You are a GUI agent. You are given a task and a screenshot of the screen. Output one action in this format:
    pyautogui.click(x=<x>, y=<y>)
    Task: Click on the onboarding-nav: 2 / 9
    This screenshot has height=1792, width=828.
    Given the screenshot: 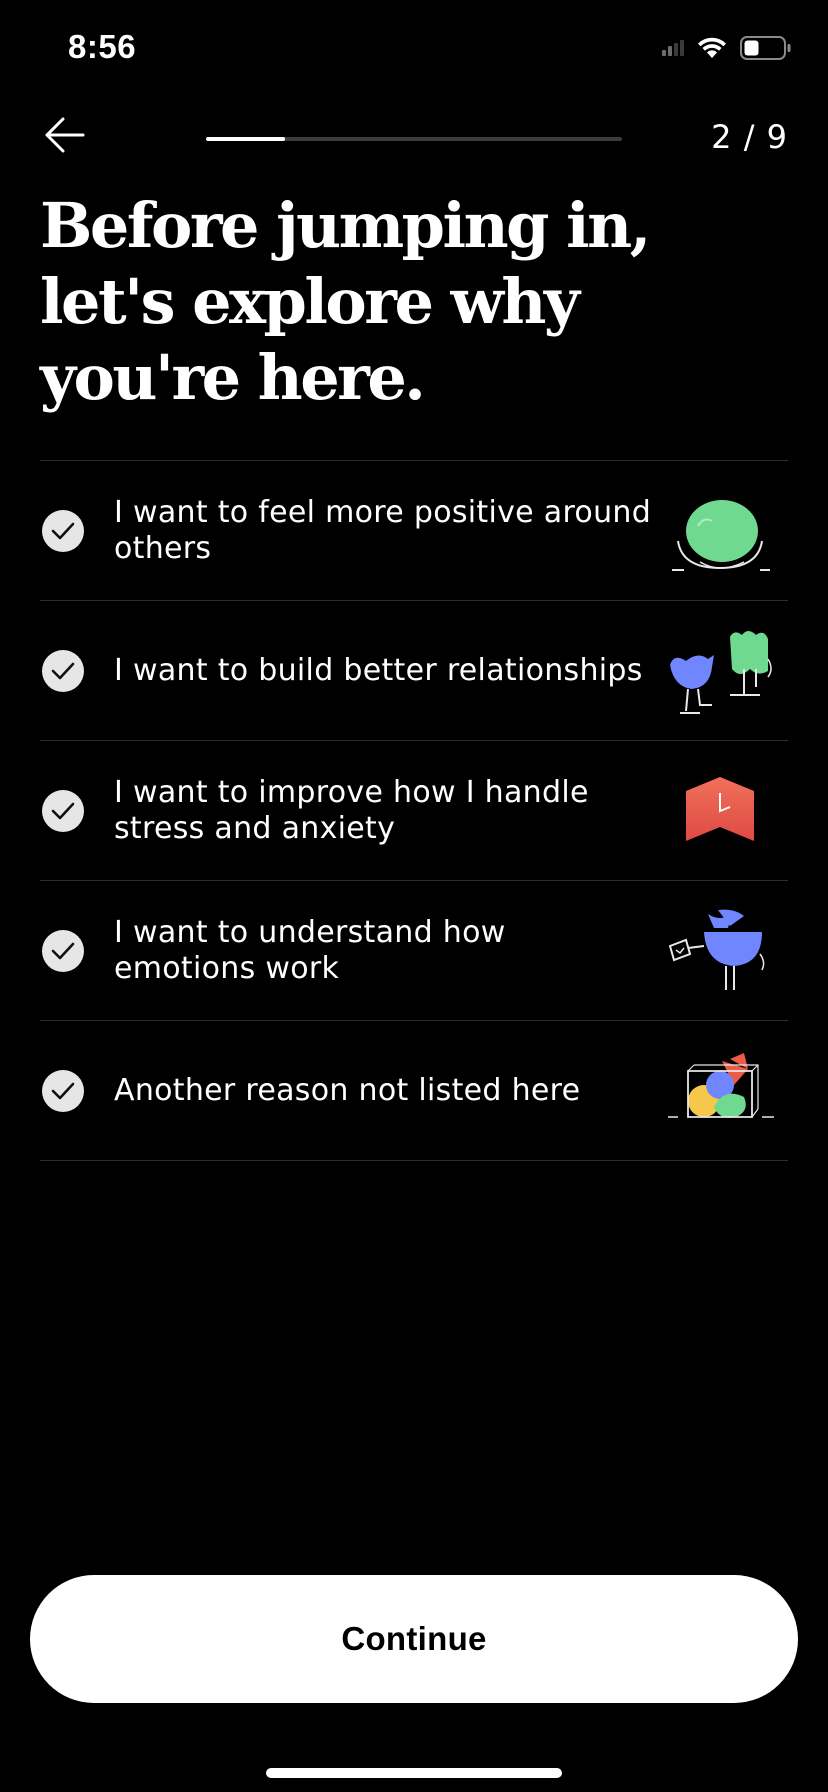 What is the action you would take?
    pyautogui.click(x=414, y=140)
    